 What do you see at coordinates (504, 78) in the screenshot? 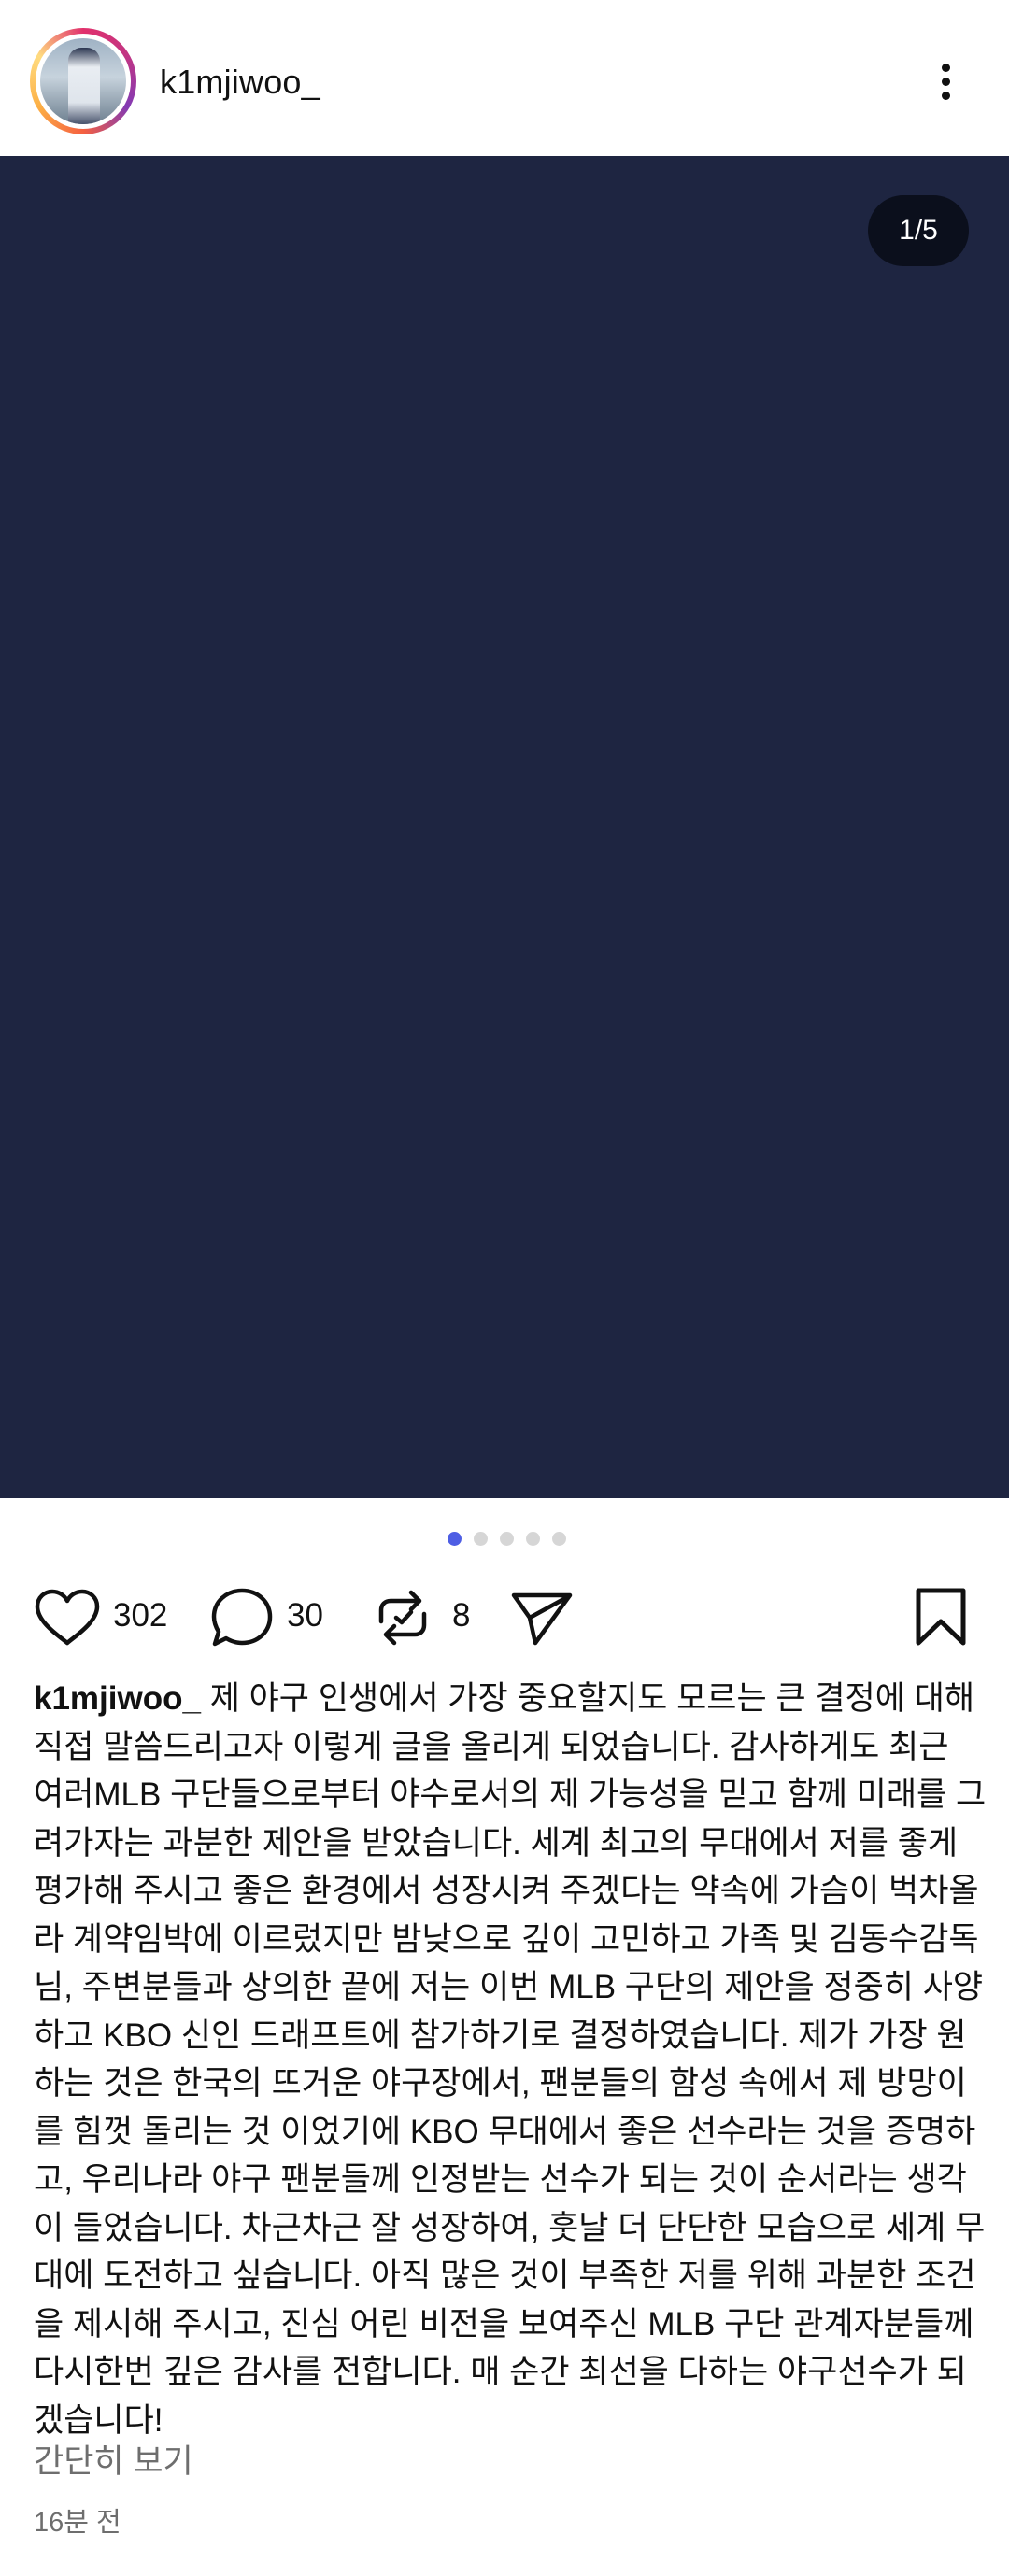
I see `post-header: k1mjiwoo_` at bounding box center [504, 78].